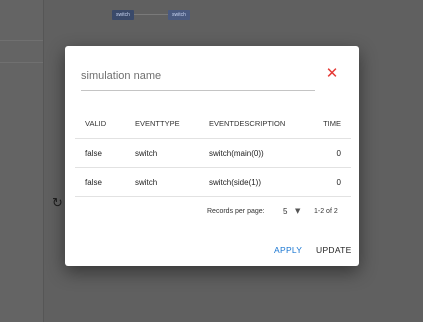  Describe the element at coordinates (288, 250) in the screenshot. I see `apply-button: APPLY` at that location.